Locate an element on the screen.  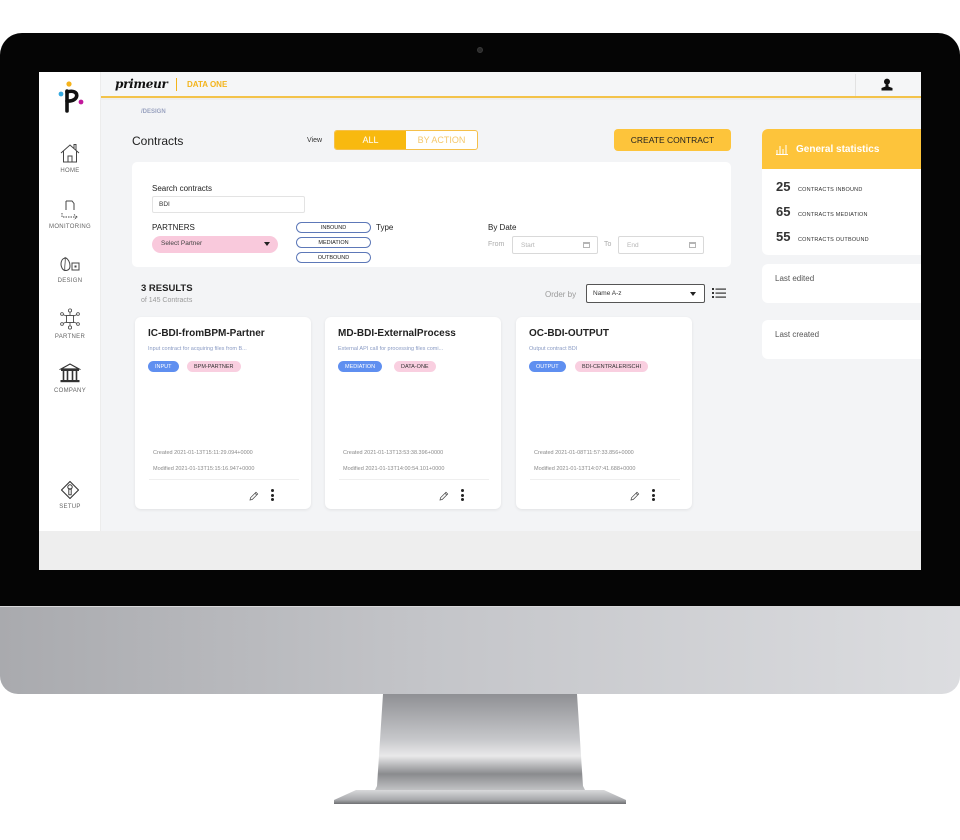
sidebar-item-setup: SETUP is located at coordinates (70, 495).